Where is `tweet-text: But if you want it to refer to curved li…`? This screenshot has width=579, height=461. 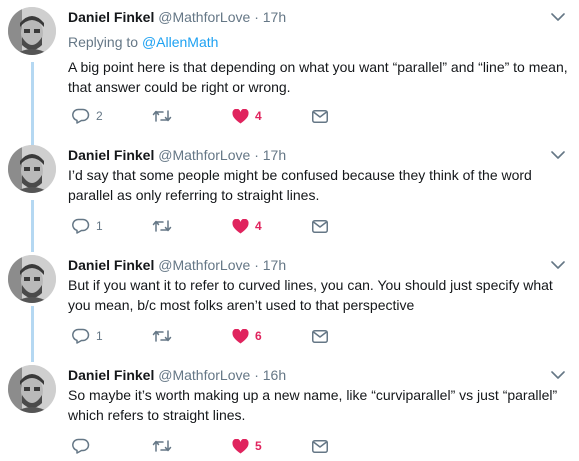 tweet-text: But if you want it to refer to curved li… is located at coordinates (310, 295).